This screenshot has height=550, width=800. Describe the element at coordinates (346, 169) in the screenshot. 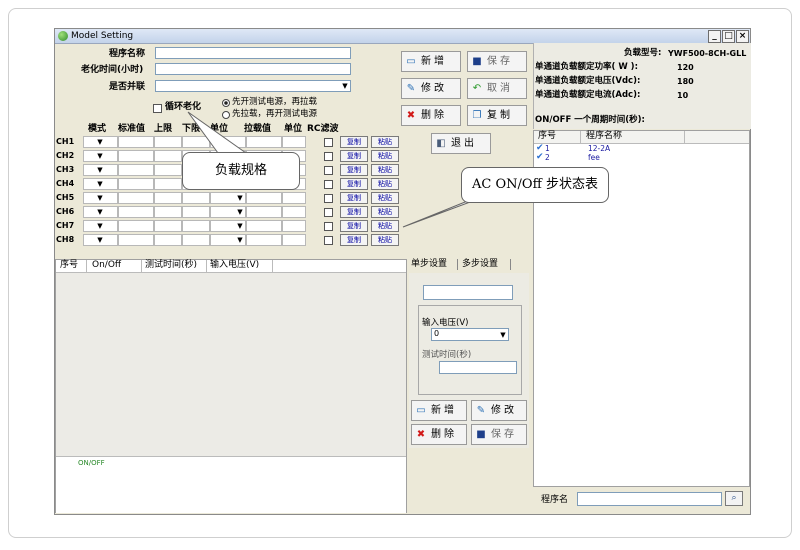

I see `callout-pointers` at that location.